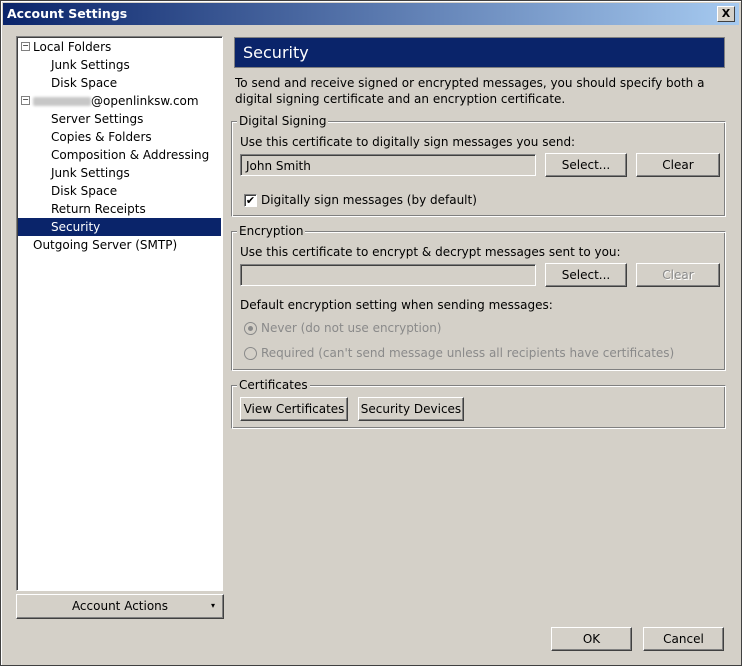  What do you see at coordinates (276, 52) in the screenshot?
I see `page-title: Security` at bounding box center [276, 52].